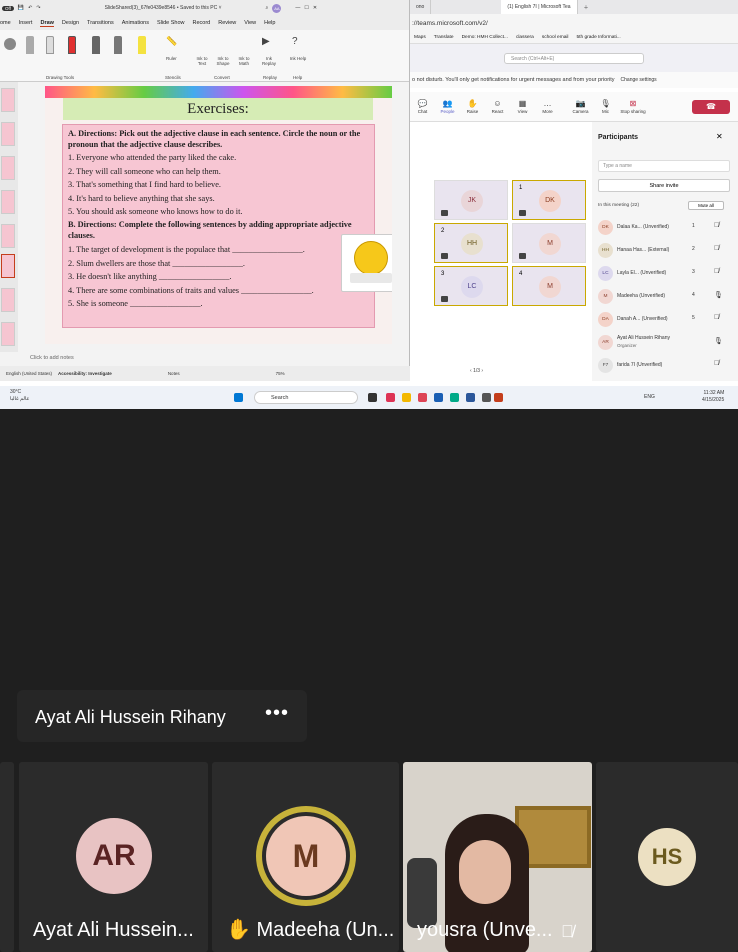 Image resolution: width=738 pixels, height=952 pixels. Describe the element at coordinates (171, 58) in the screenshot. I see `ruler-label: Ruler` at that location.